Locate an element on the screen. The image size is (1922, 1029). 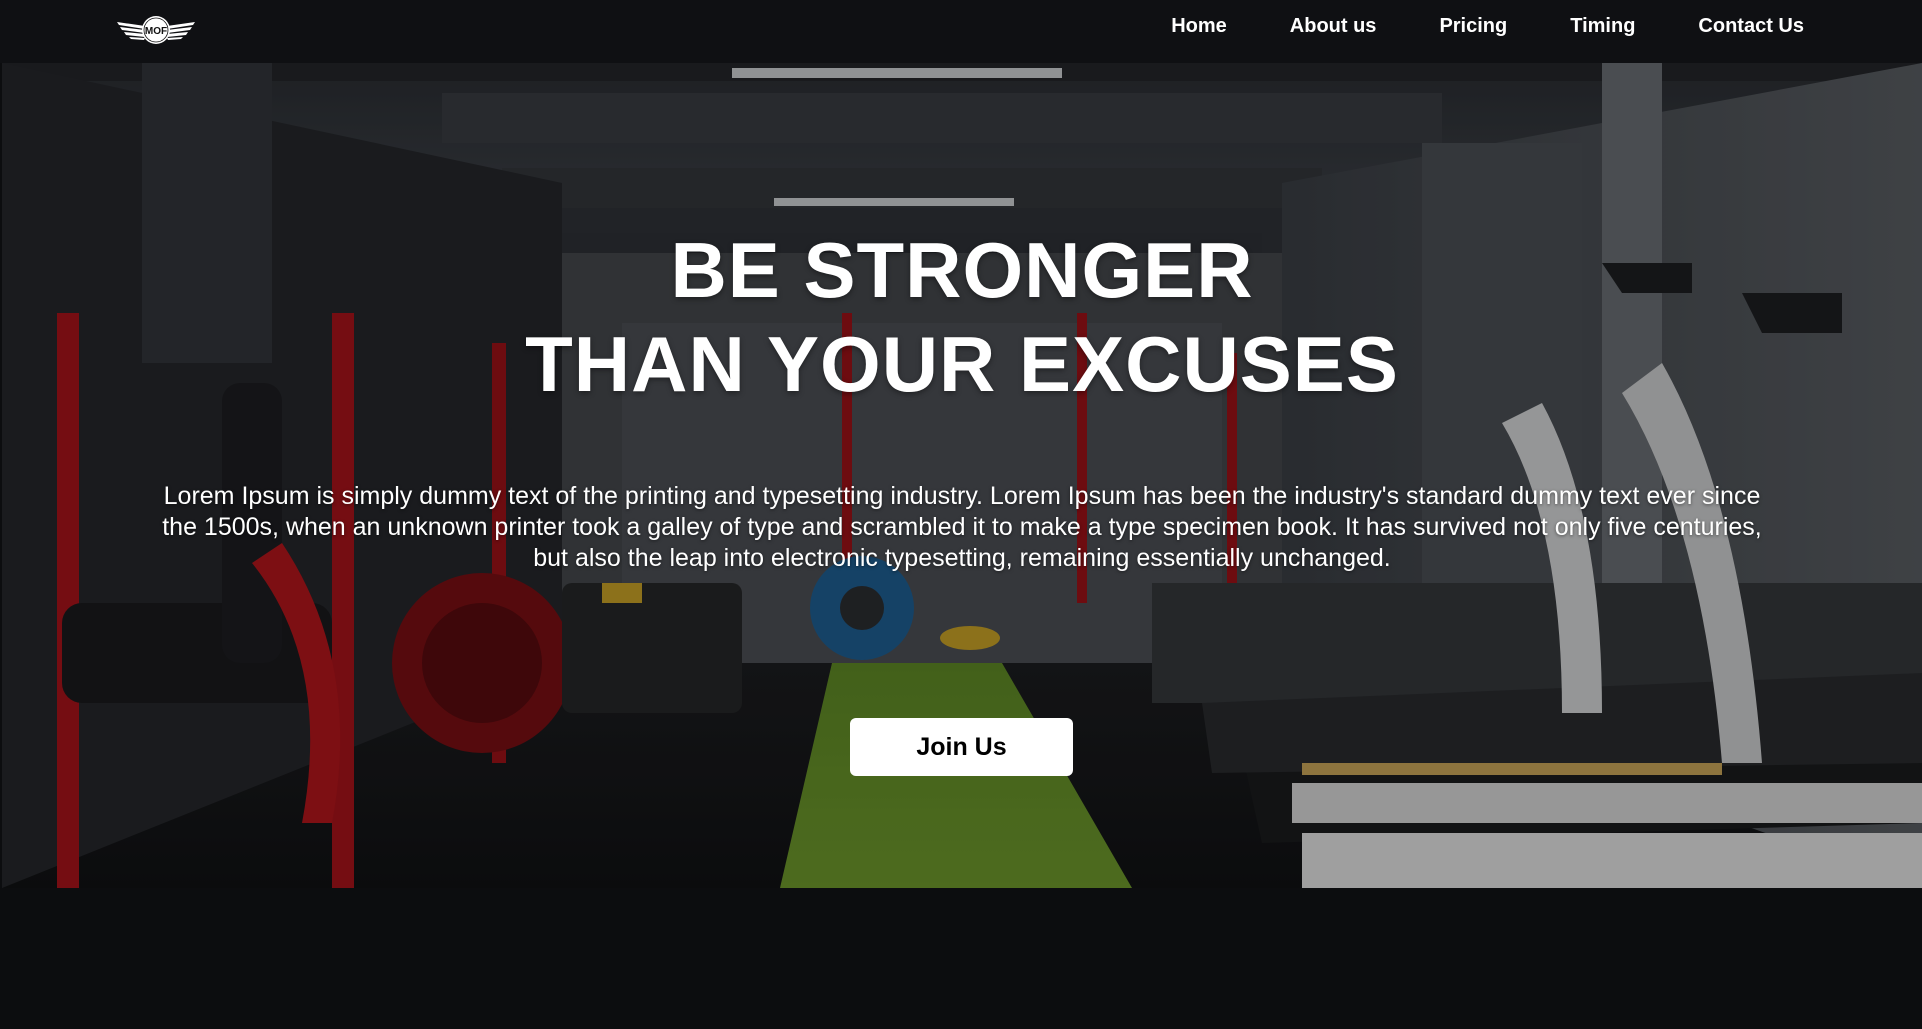
nav-links: Home About us Pricing Timing Contact Us is located at coordinates (1487, 26).